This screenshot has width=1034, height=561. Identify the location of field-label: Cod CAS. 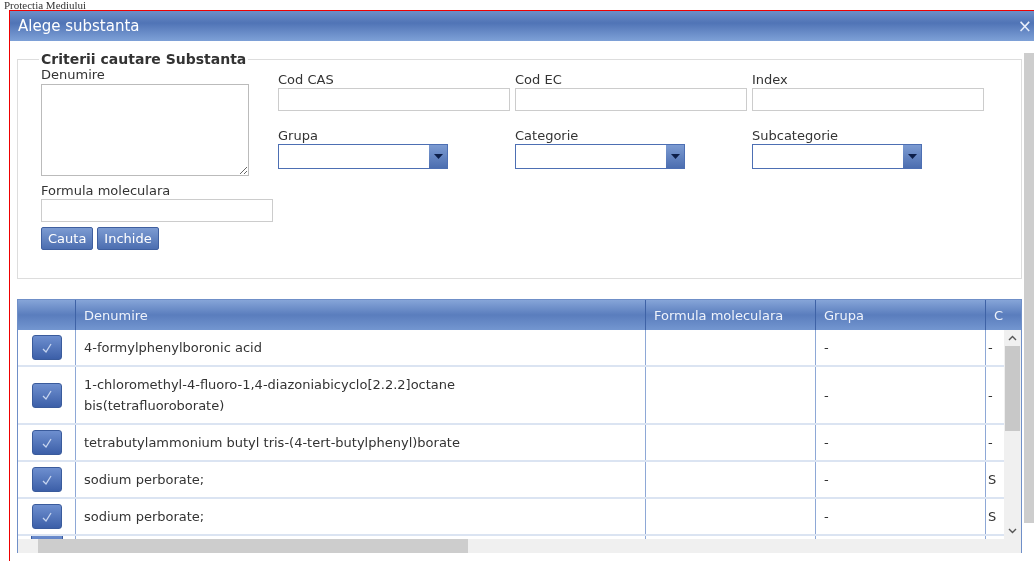
(306, 79).